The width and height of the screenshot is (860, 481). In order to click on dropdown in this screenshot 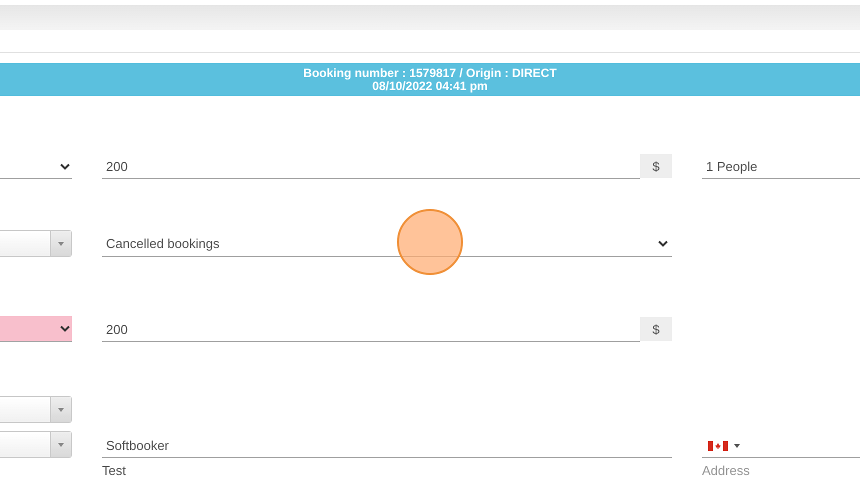, I will do `click(36, 329)`.